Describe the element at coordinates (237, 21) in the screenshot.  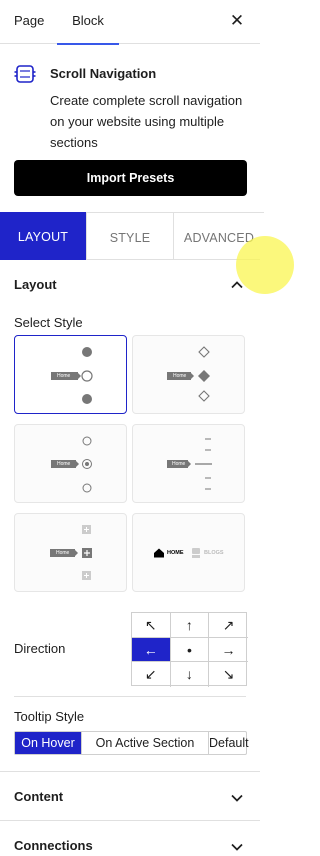
I see `close-icon: ✕` at that location.